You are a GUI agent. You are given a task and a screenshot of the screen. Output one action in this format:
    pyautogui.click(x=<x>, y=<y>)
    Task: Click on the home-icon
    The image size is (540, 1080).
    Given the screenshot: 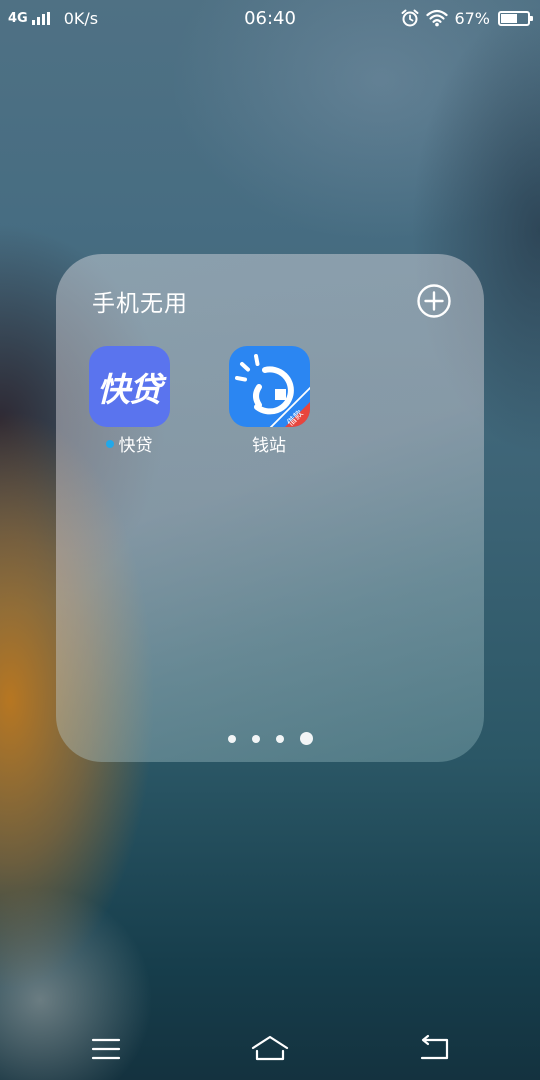 What is the action you would take?
    pyautogui.click(x=270, y=1049)
    